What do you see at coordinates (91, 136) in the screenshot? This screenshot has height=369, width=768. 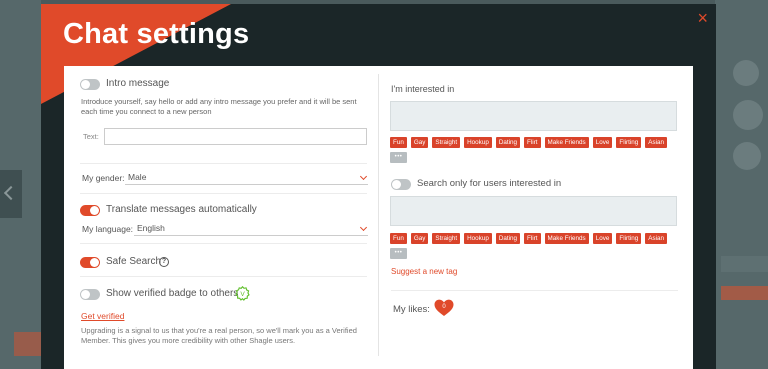 I see `text-field-label: Text:` at bounding box center [91, 136].